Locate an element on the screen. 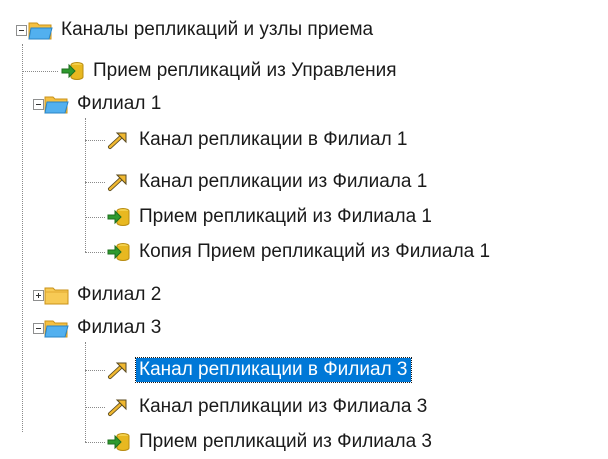 The width and height of the screenshot is (608, 459). tree-node-label: Канал репликации в Филиал 1 is located at coordinates (273, 139).